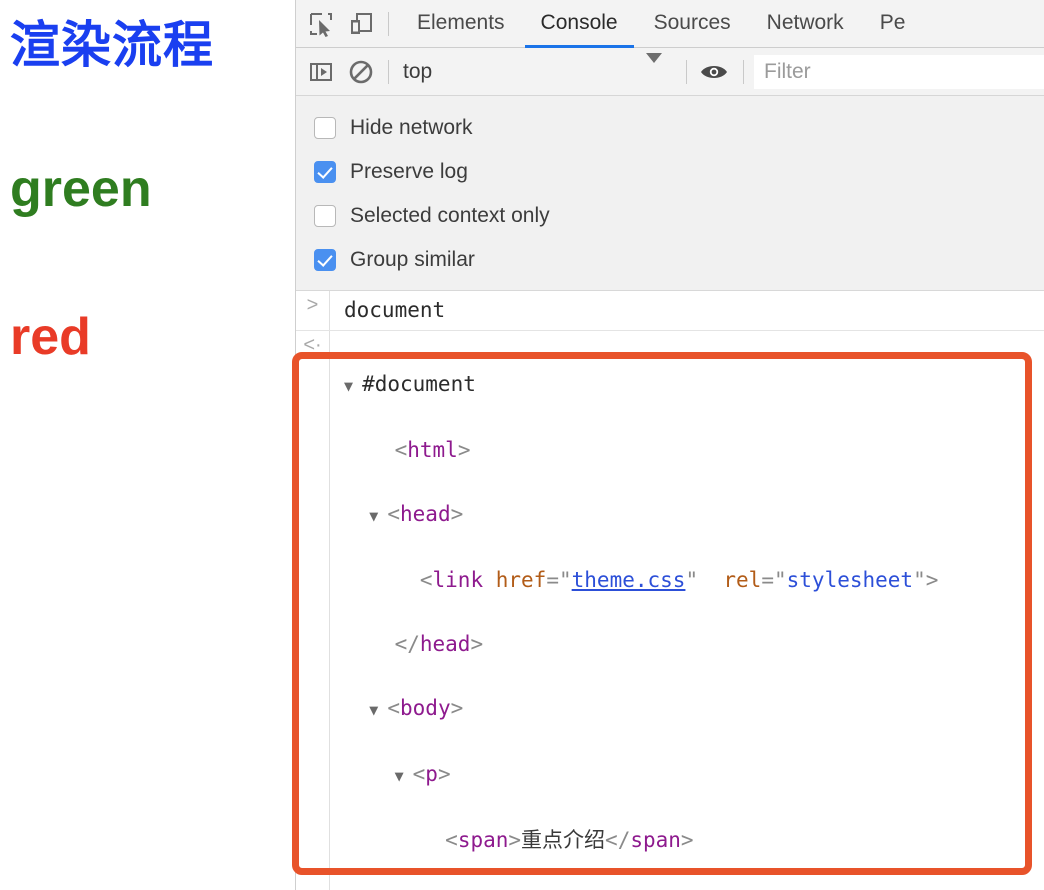 The image size is (1044, 890). What do you see at coordinates (112, 45) in the screenshot?
I see `page-heading-render-flow: 渲染流程` at bounding box center [112, 45].